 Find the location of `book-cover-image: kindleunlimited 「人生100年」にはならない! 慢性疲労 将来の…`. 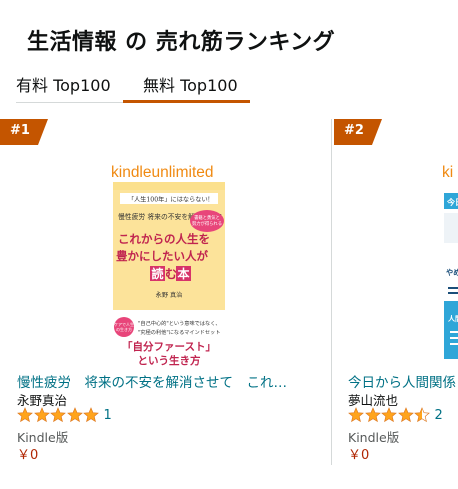

book-cover-image: kindleunlimited 「人生100年」にはならない! 慢性疲労 将来の… is located at coordinates (169, 267).